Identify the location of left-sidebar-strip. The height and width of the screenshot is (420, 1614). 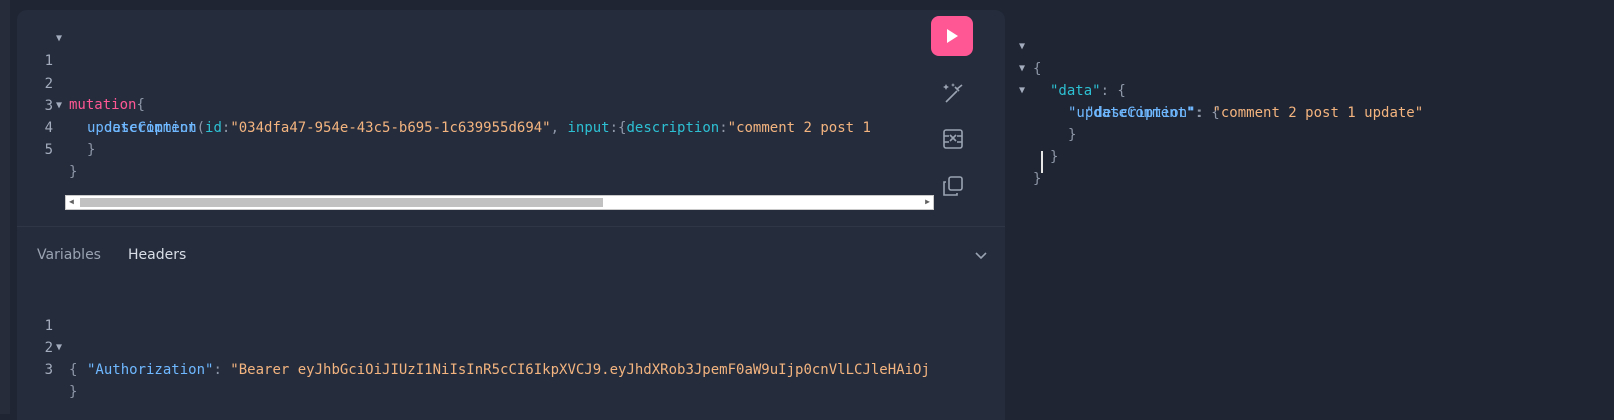
(5, 207).